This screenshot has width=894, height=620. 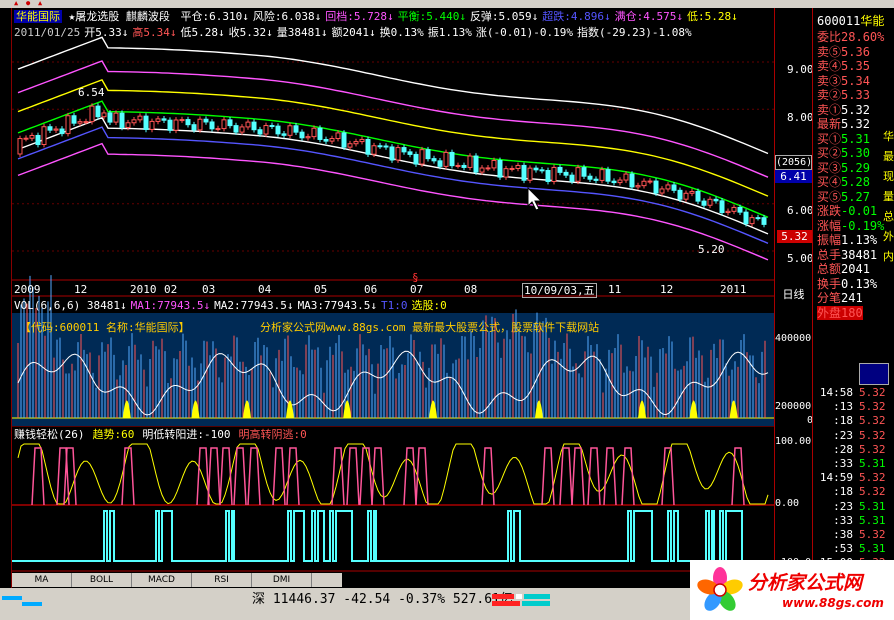 I want to click on osc-legend-item: 明高转阴逃:0, so click(x=272, y=434).